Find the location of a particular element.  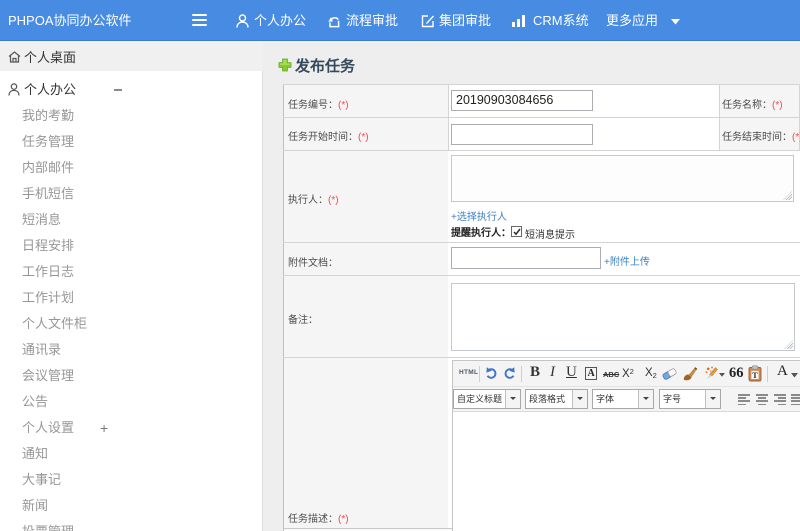

svg-text: T is located at coordinates (755, 375).